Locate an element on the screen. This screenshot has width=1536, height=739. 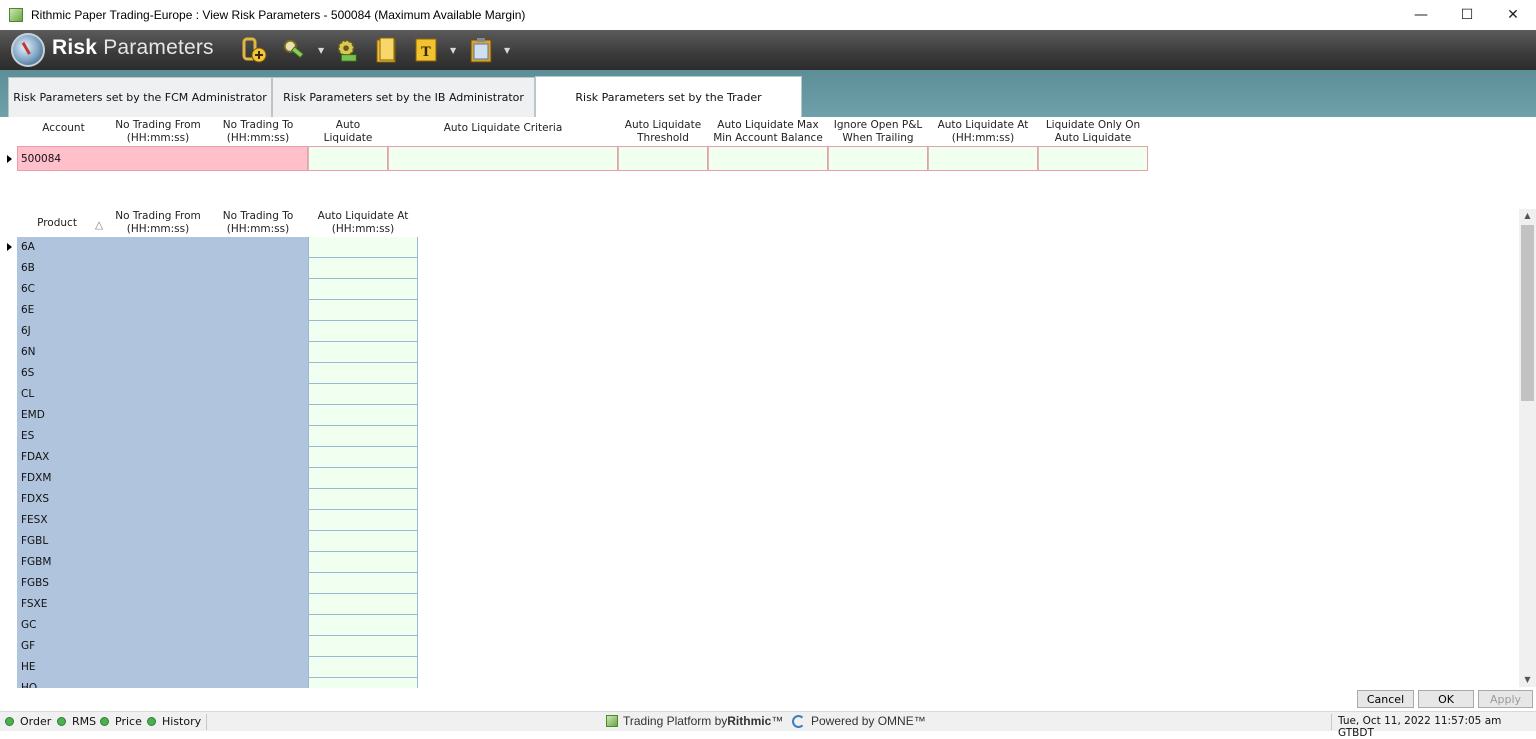
table-row: FSXE is located at coordinates (210, 604).